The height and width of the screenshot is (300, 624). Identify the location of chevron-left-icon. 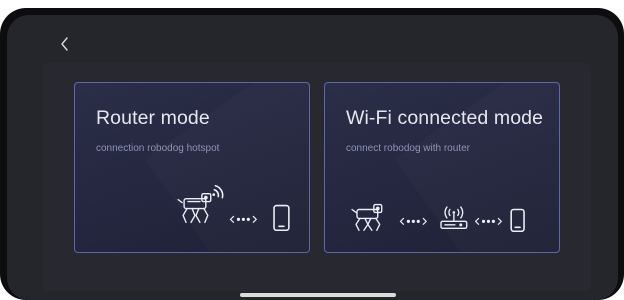
(64, 44).